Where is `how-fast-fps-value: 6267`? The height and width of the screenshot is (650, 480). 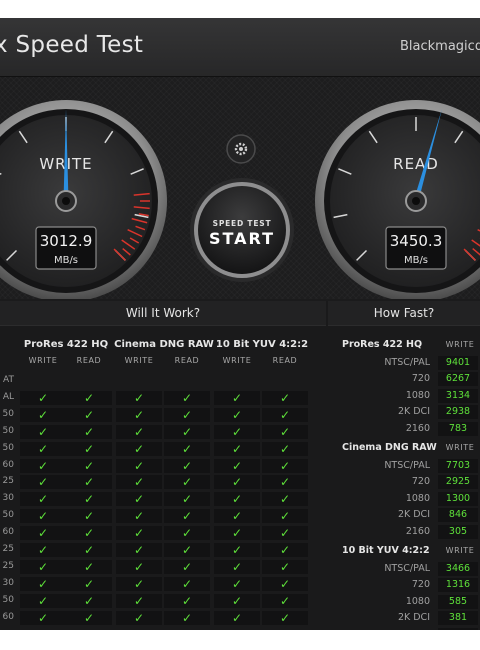
how-fast-fps-value: 6267 is located at coordinates (458, 379).